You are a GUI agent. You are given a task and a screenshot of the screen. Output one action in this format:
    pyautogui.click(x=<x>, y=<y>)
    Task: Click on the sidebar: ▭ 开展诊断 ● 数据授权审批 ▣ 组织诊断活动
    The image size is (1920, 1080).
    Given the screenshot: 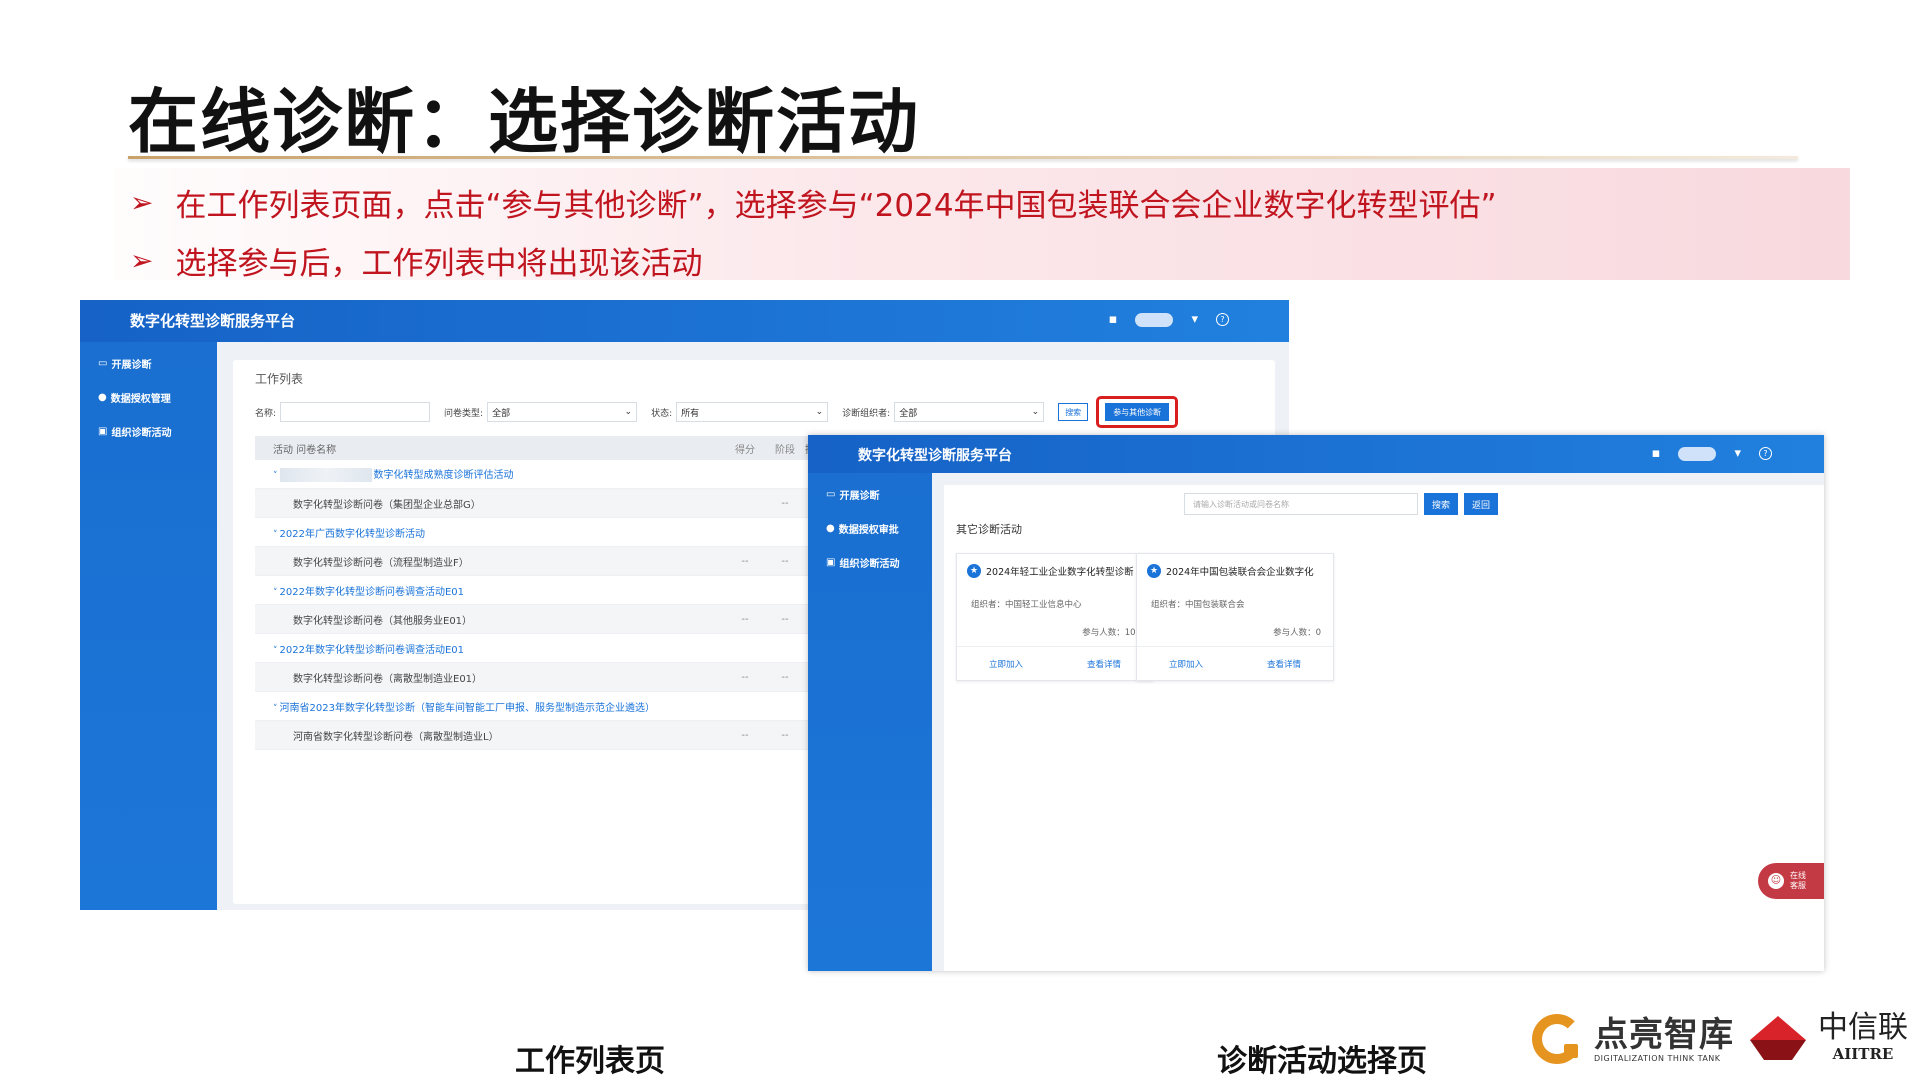 What is the action you would take?
    pyautogui.click(x=870, y=722)
    